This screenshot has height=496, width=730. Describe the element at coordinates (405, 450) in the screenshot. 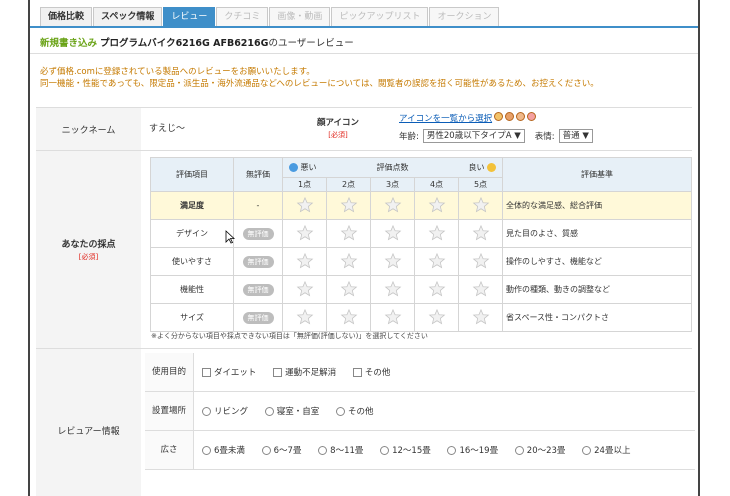

I see `option-size: 12〜15畳` at that location.